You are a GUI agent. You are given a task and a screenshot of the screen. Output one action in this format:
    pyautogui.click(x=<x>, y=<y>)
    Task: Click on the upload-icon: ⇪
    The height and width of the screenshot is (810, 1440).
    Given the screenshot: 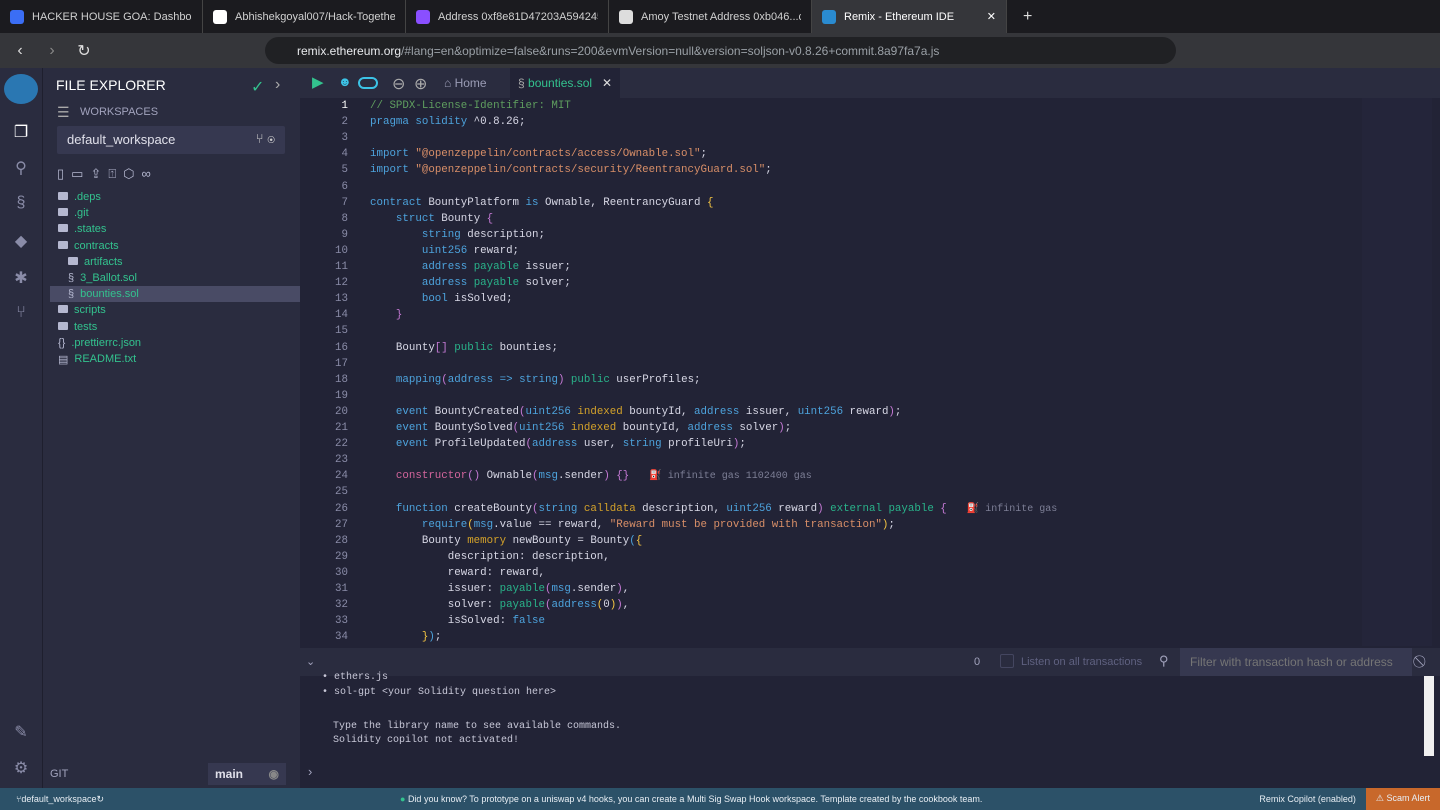 What is the action you would take?
    pyautogui.click(x=99, y=173)
    